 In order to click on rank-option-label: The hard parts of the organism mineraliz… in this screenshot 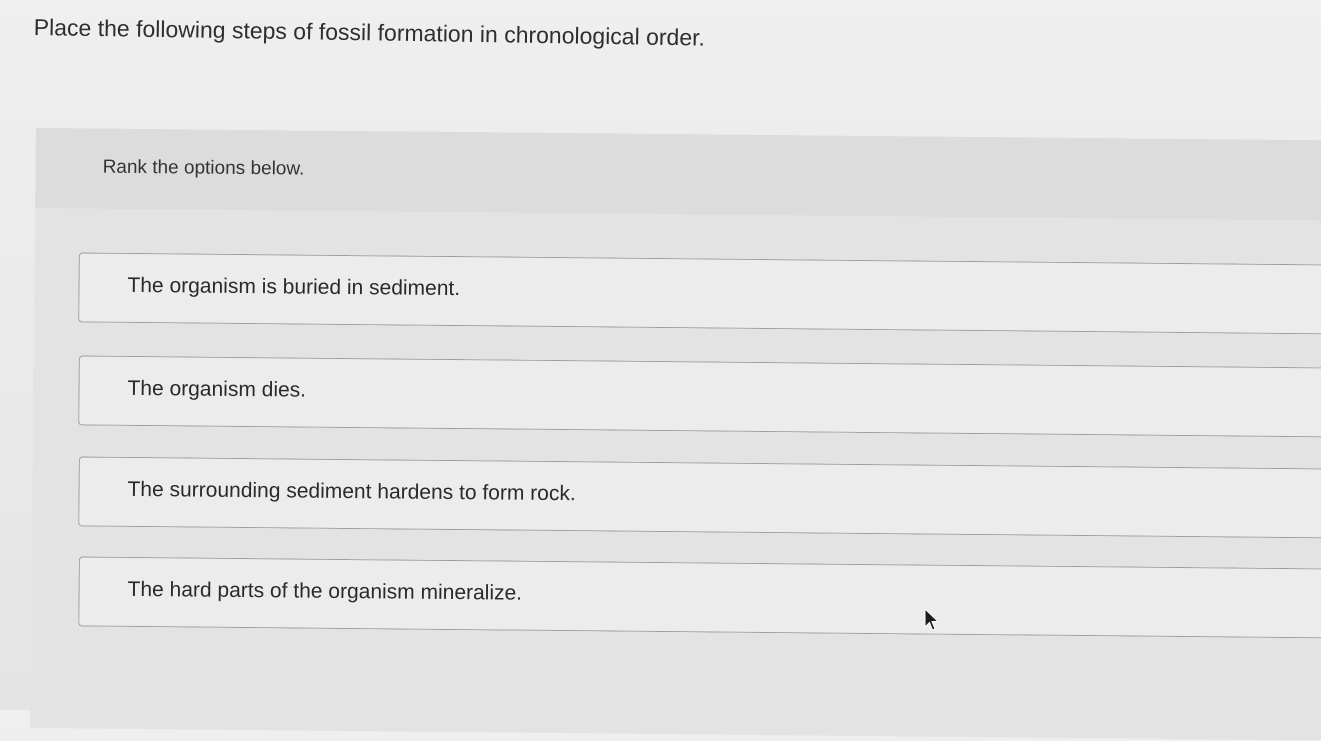, I will do `click(325, 591)`.